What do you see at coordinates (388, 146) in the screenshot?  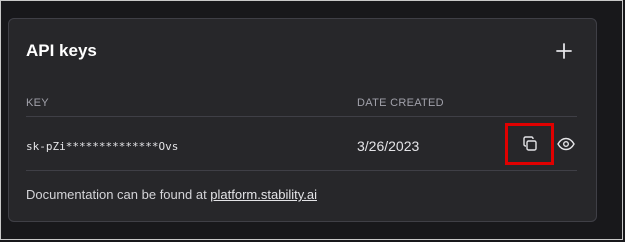 I see `date-created-value: 3/26/2023` at bounding box center [388, 146].